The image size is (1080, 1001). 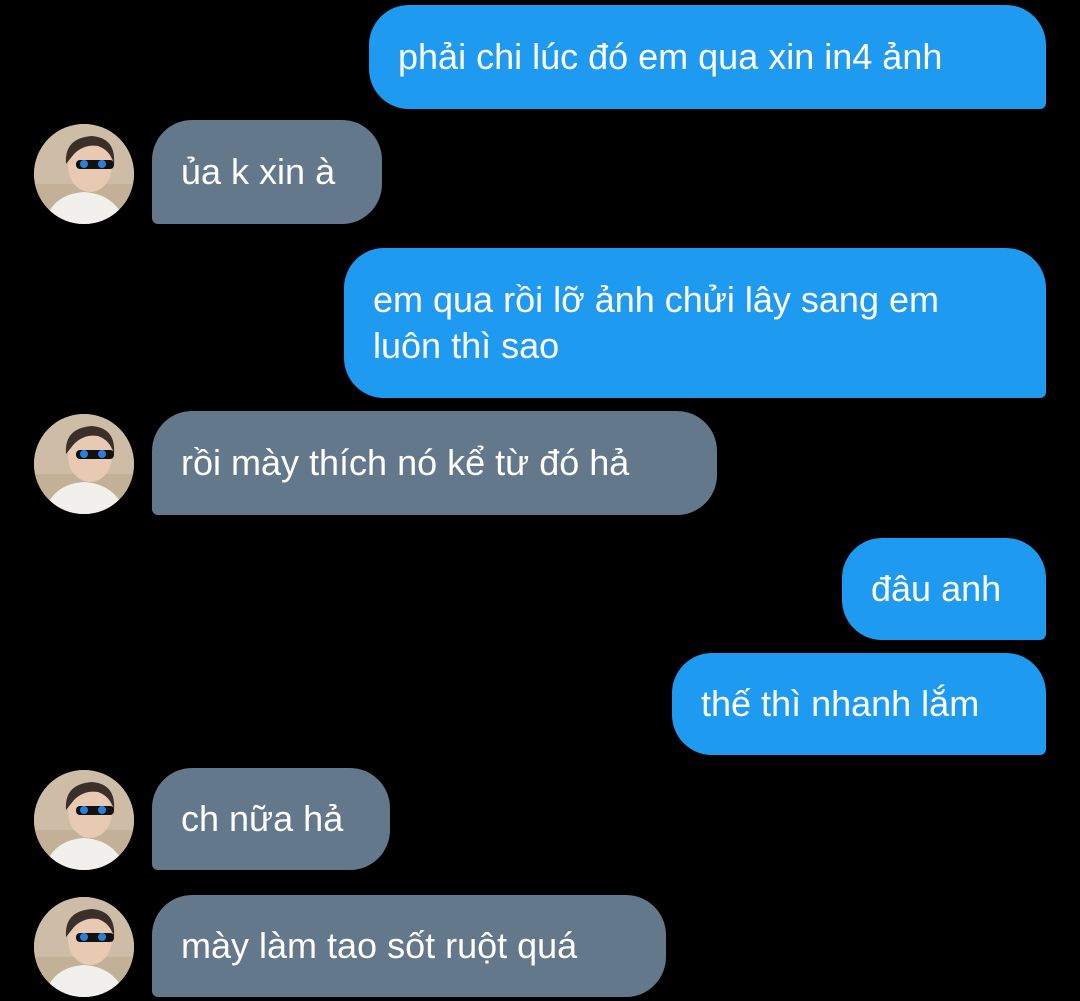 I want to click on message-bubble-received: mày làm tao sốt ruột quá, so click(x=409, y=946).